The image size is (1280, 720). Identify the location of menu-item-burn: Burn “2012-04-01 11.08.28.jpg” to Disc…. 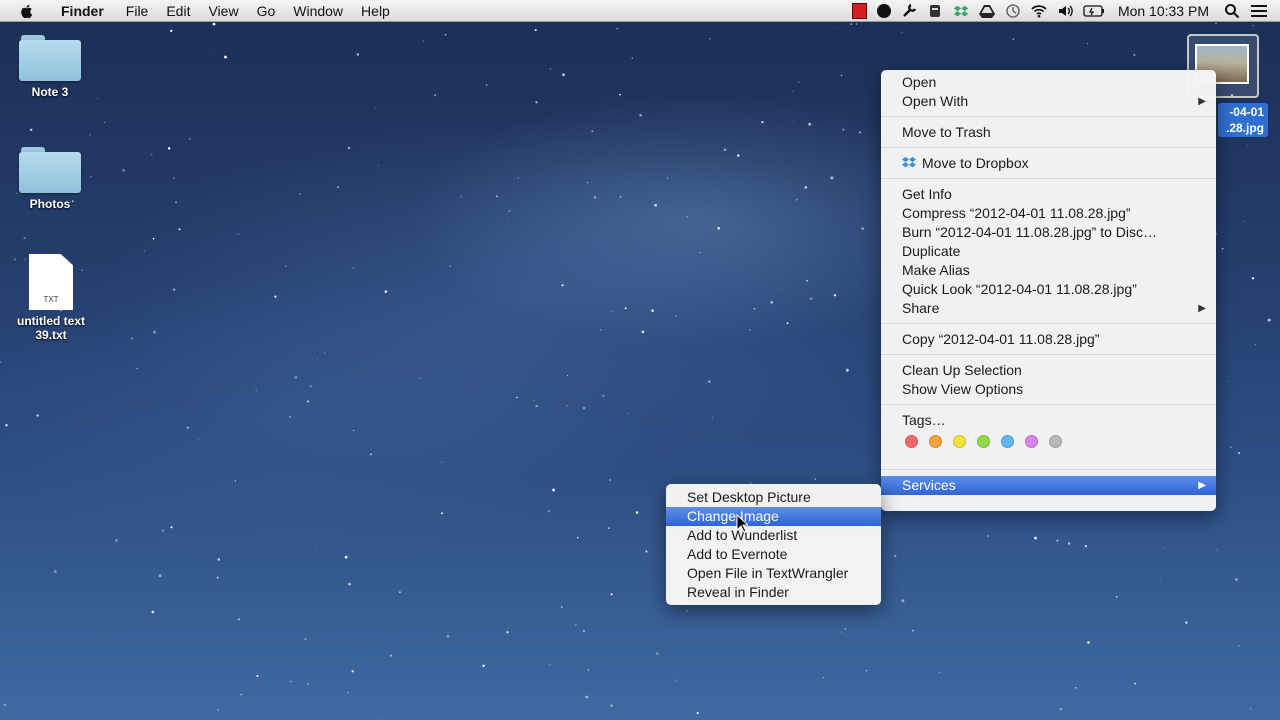
(1048, 232).